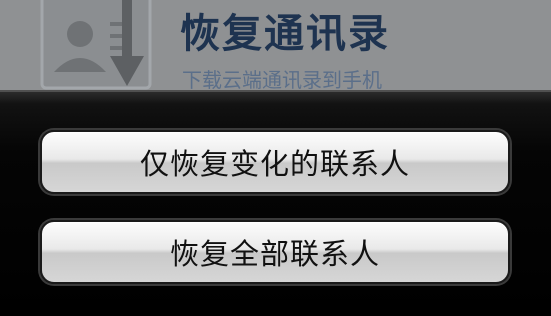 The width and height of the screenshot is (551, 316). What do you see at coordinates (285, 34) in the screenshot?
I see `page-title: 恢复通讯录` at bounding box center [285, 34].